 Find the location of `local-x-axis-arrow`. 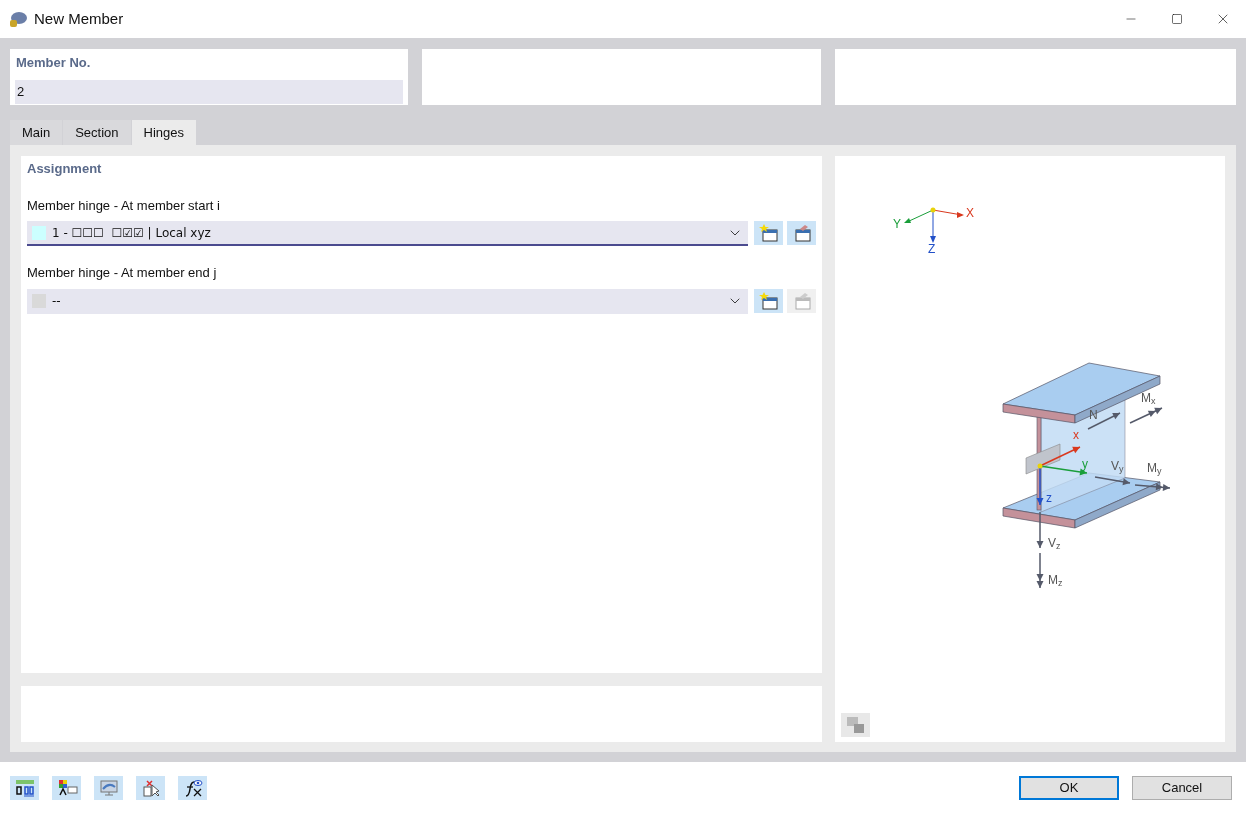

local-x-axis-arrow is located at coordinates (1060, 456).